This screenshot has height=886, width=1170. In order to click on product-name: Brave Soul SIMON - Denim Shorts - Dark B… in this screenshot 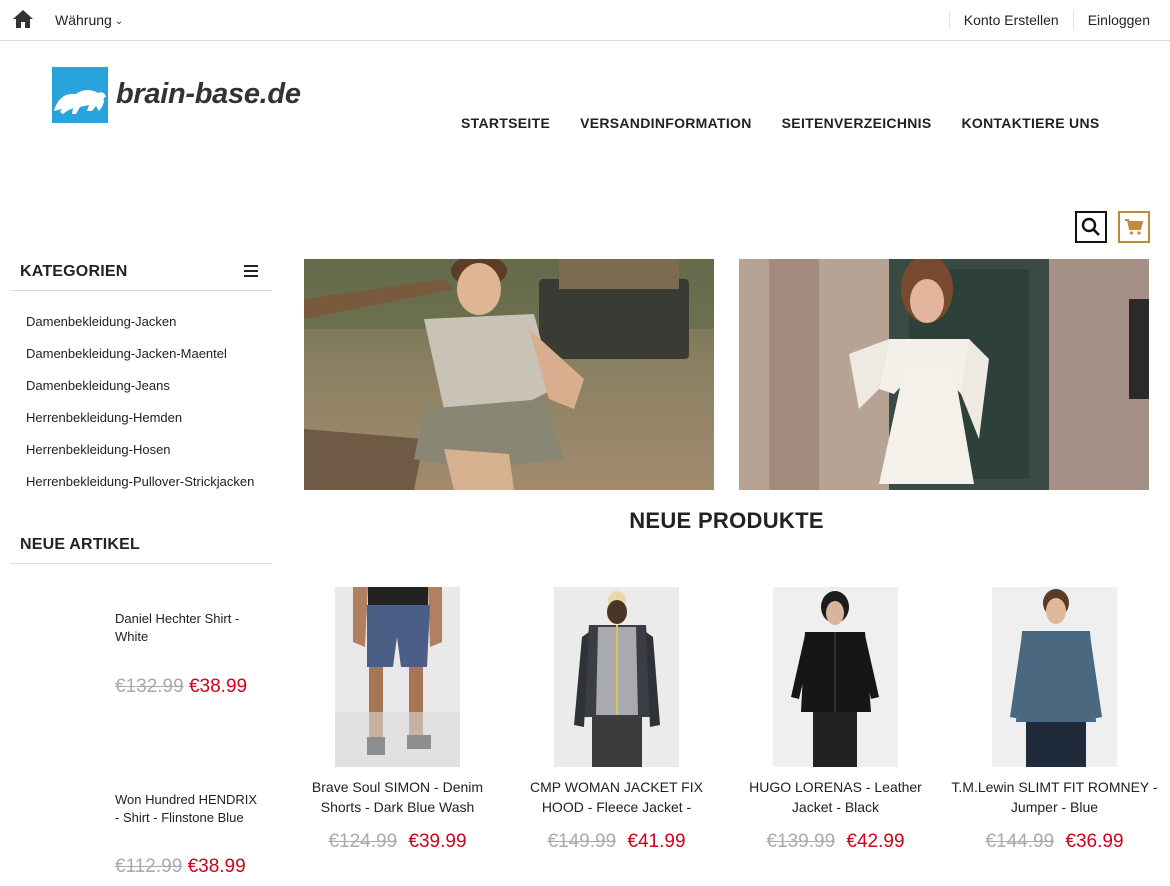, I will do `click(397, 797)`.